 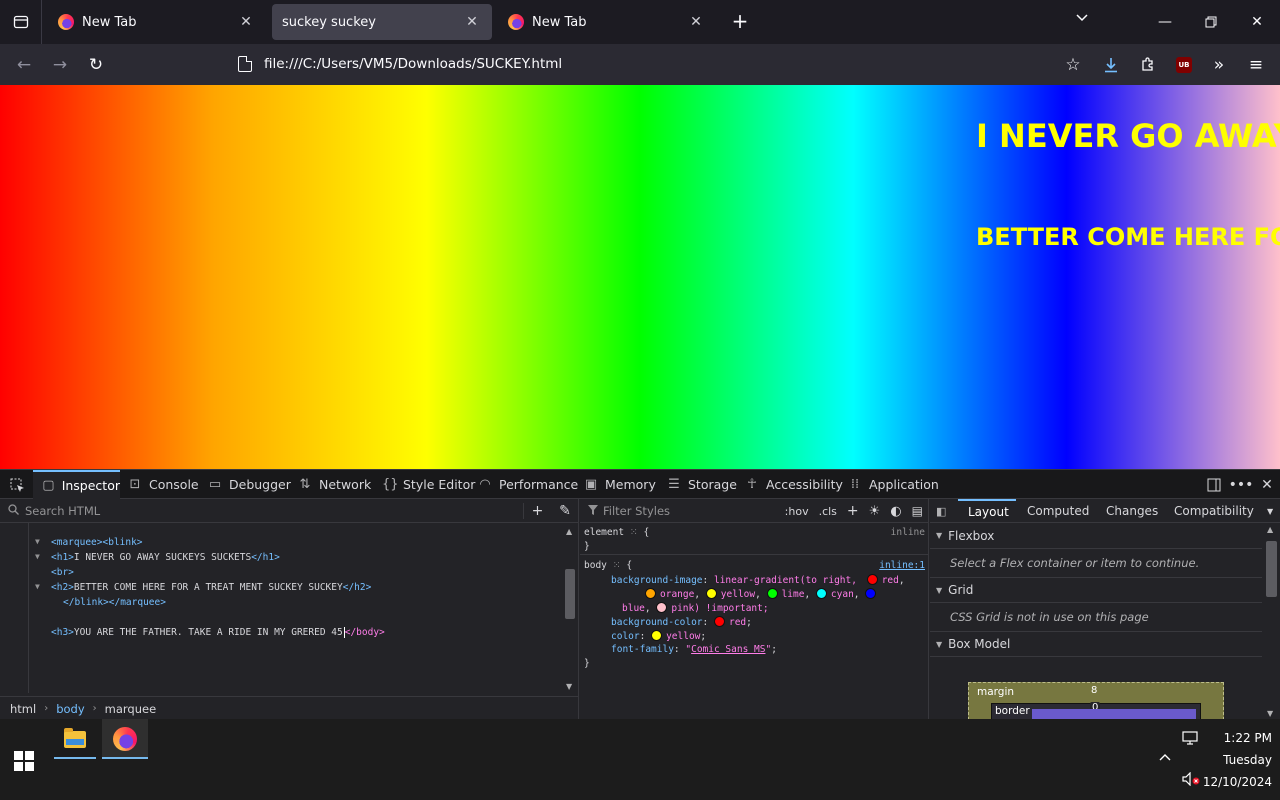 I want to click on tab-style-editor: {} Style Editor, so click(x=428, y=484).